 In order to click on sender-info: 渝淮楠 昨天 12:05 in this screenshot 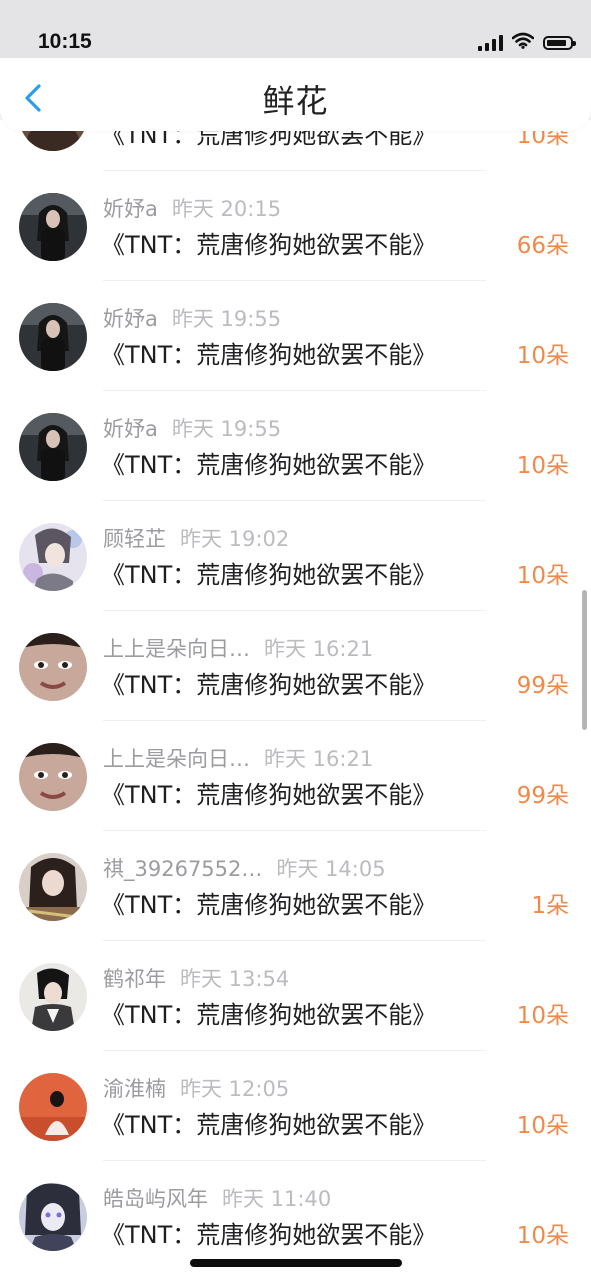, I will do `click(196, 1088)`.